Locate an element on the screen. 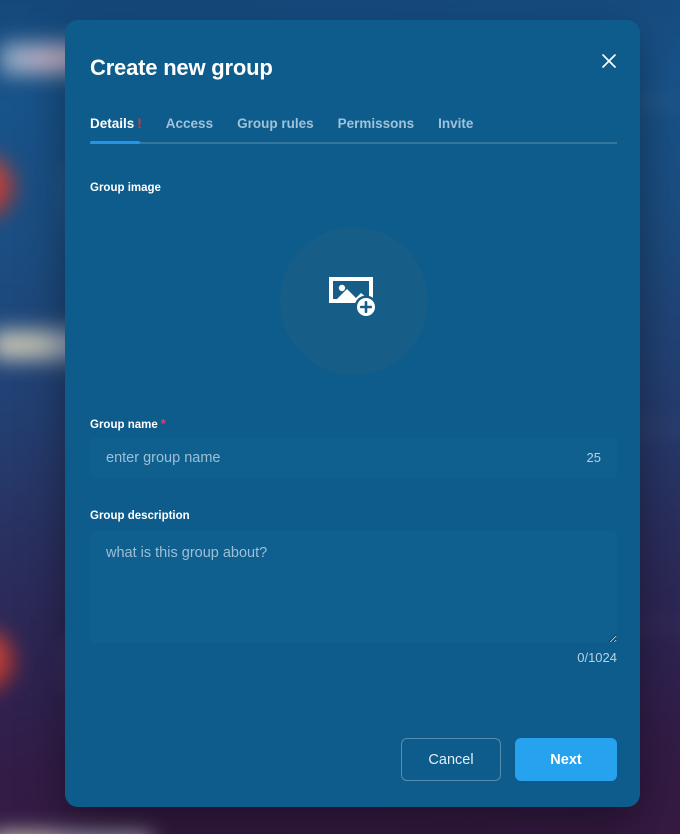 The image size is (680, 834). group-description-textarea is located at coordinates (353, 587).